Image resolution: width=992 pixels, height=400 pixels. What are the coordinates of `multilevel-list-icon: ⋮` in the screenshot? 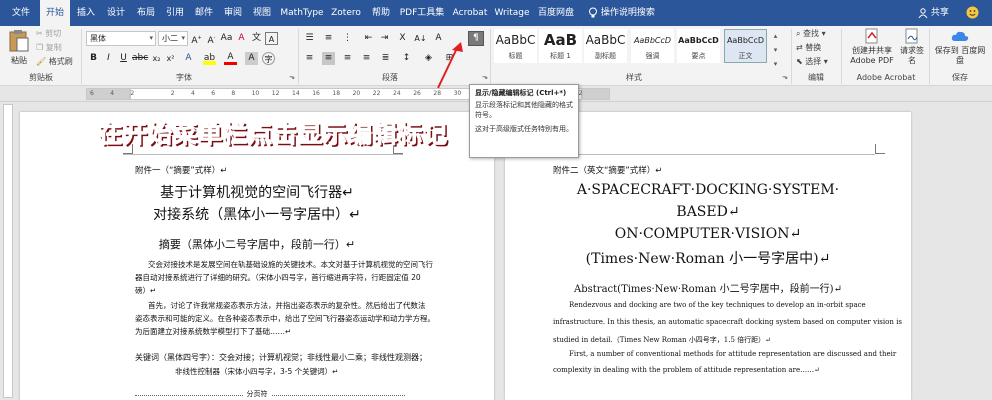 It's located at (347, 38).